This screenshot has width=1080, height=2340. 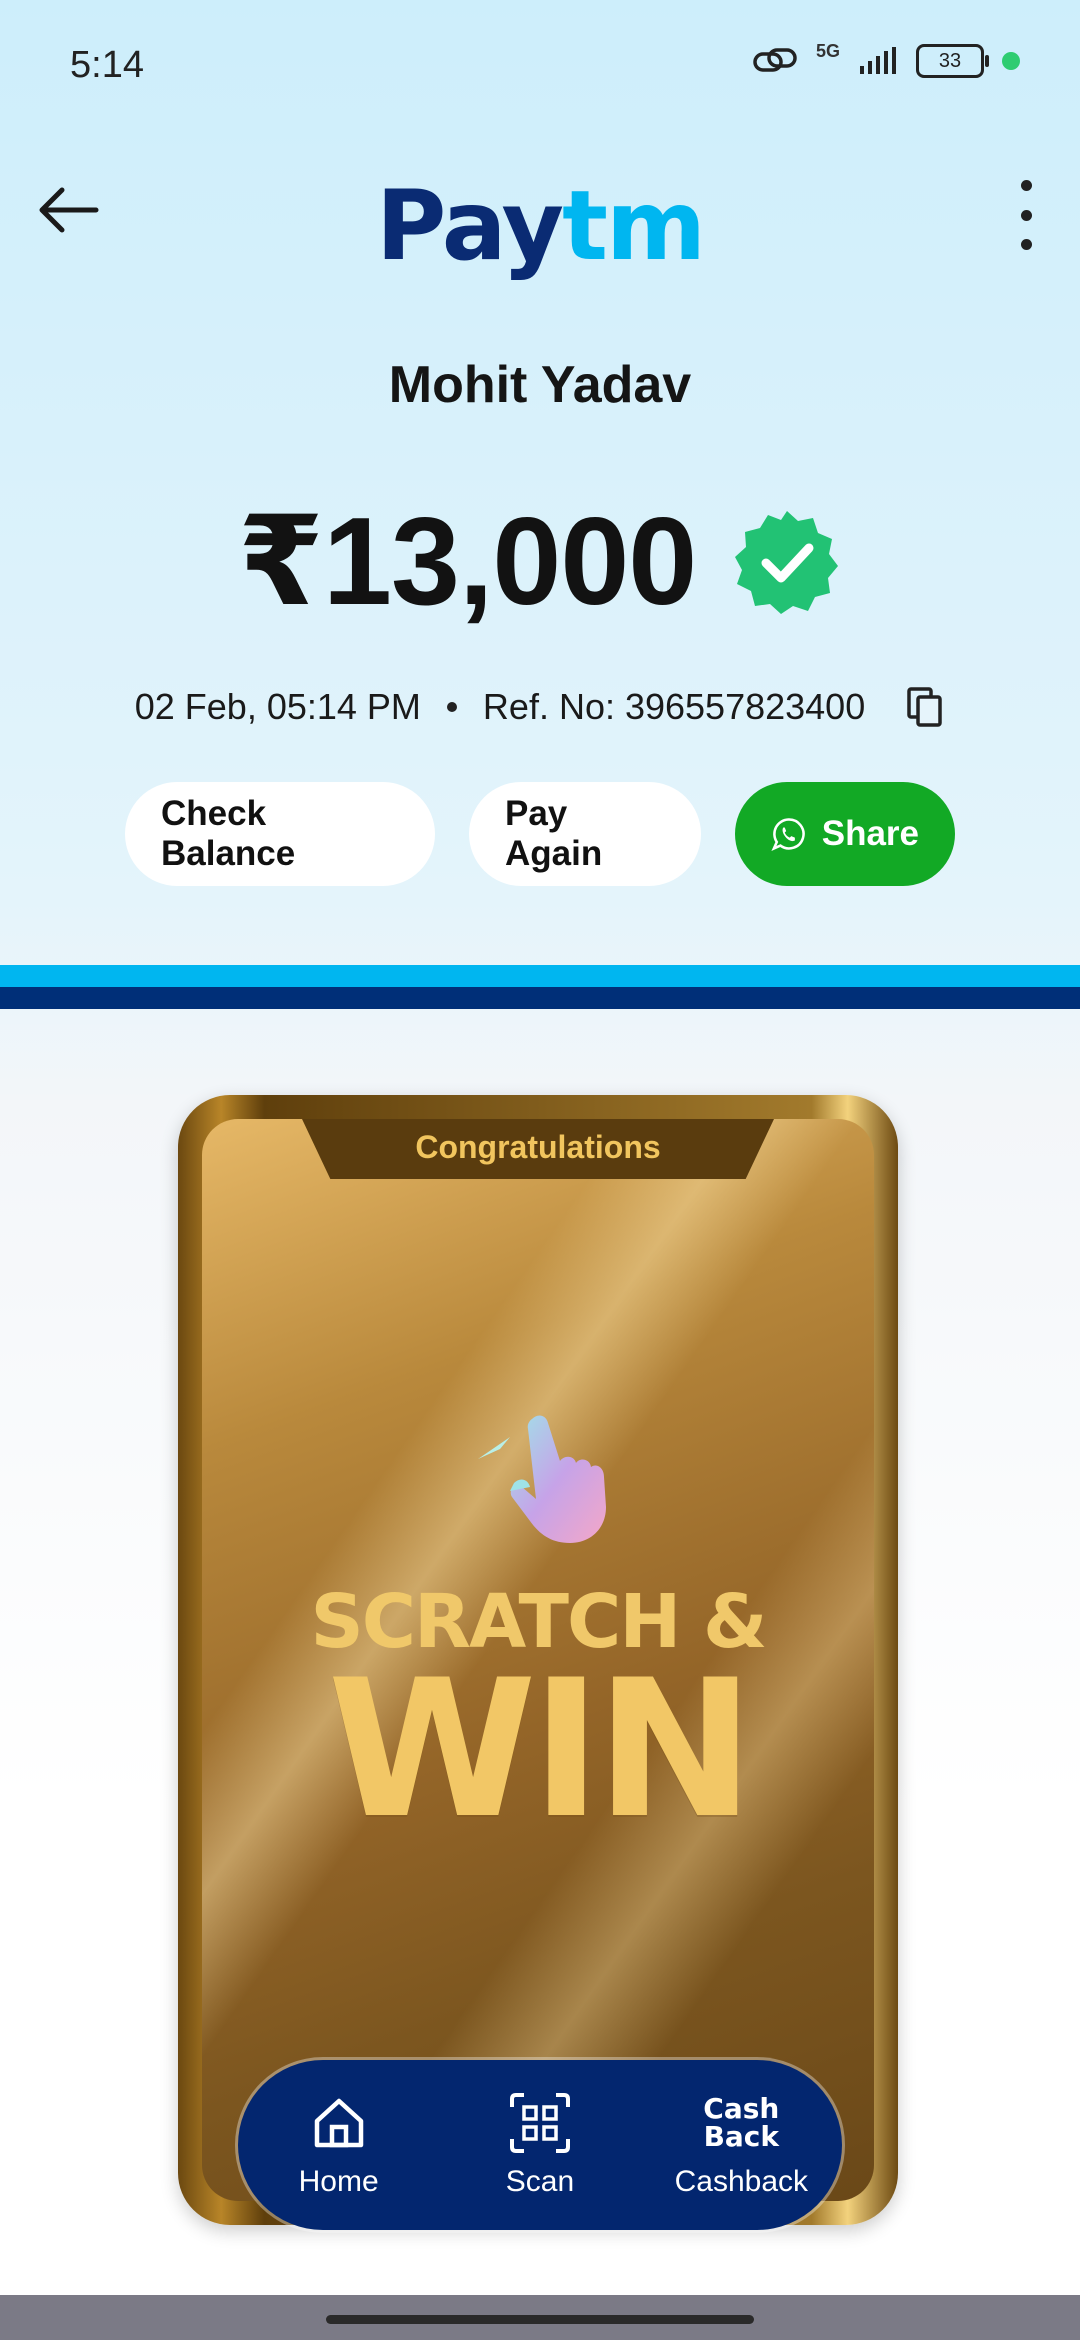 I want to click on link-icon, so click(x=775, y=60).